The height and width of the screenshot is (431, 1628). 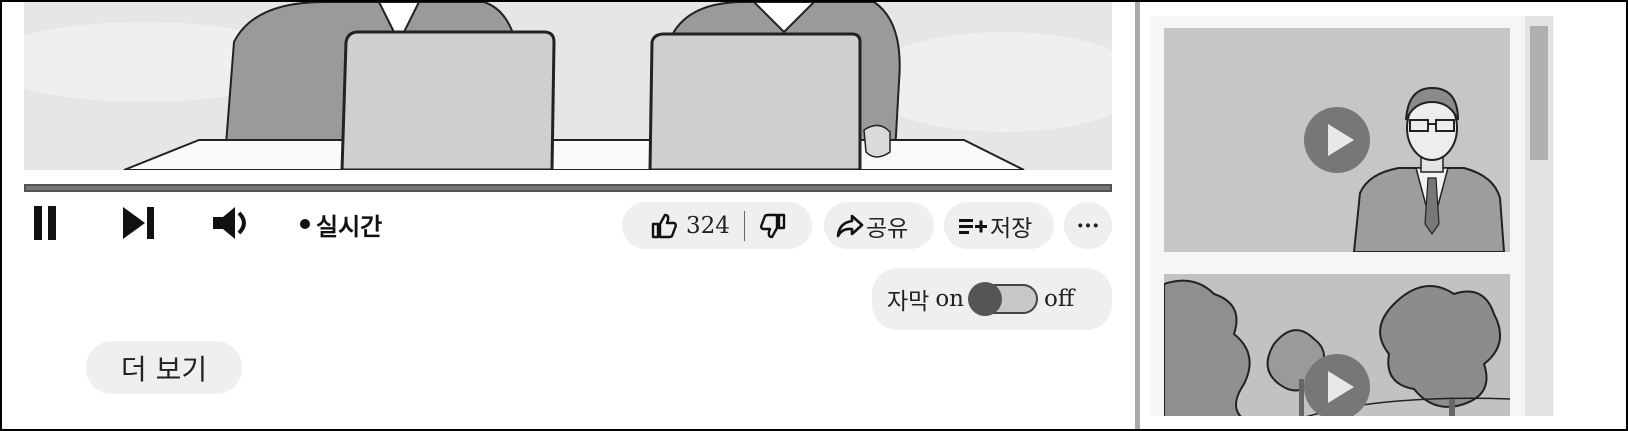 What do you see at coordinates (744, 225) in the screenshot?
I see `like-separator` at bounding box center [744, 225].